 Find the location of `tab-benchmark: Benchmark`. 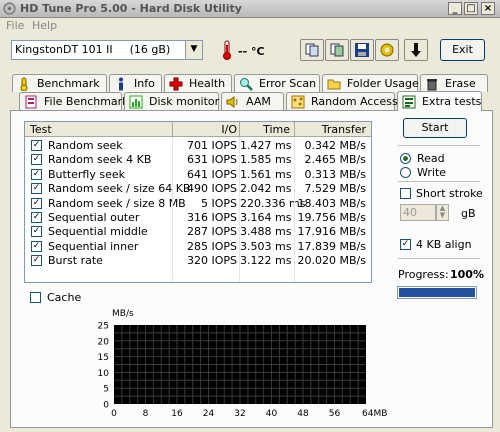

tab-benchmark: Benchmark is located at coordinates (59, 83).